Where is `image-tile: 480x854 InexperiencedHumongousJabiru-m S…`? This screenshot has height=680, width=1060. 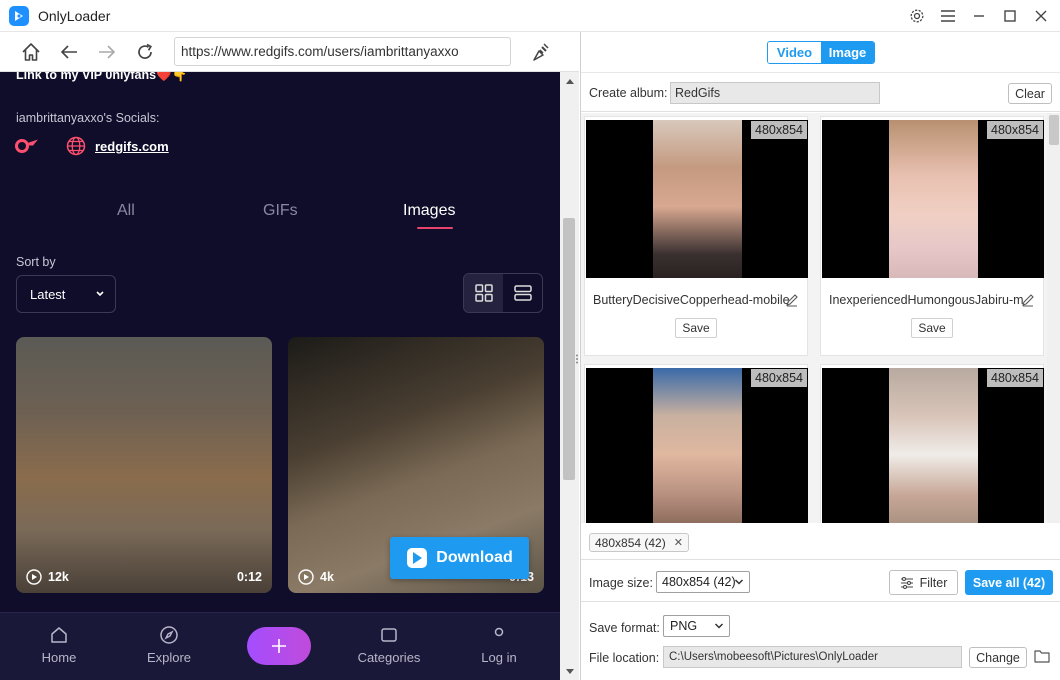
image-tile: 480x854 InexperiencedHumongousJabiru-m S… is located at coordinates (932, 236).